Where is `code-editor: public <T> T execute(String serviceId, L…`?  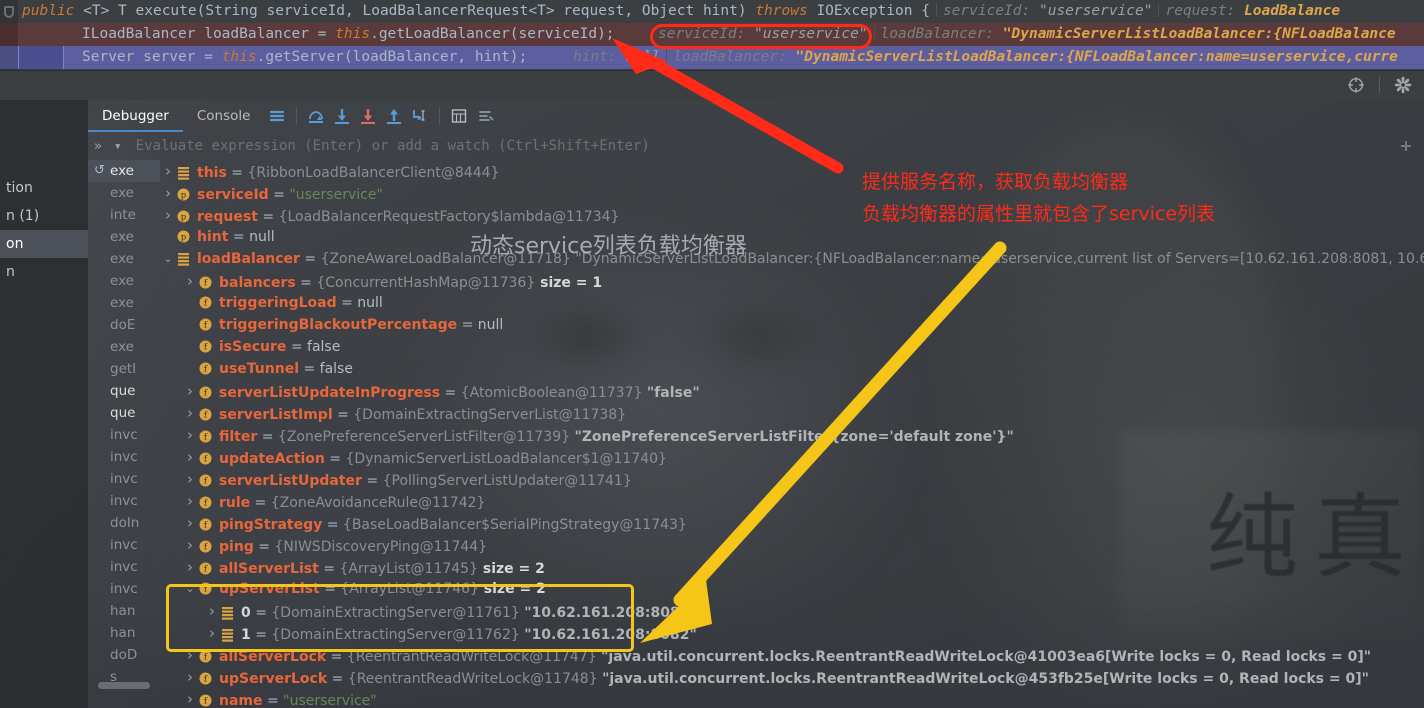 code-editor: public <T> T execute(String serviceId, L… is located at coordinates (712, 35).